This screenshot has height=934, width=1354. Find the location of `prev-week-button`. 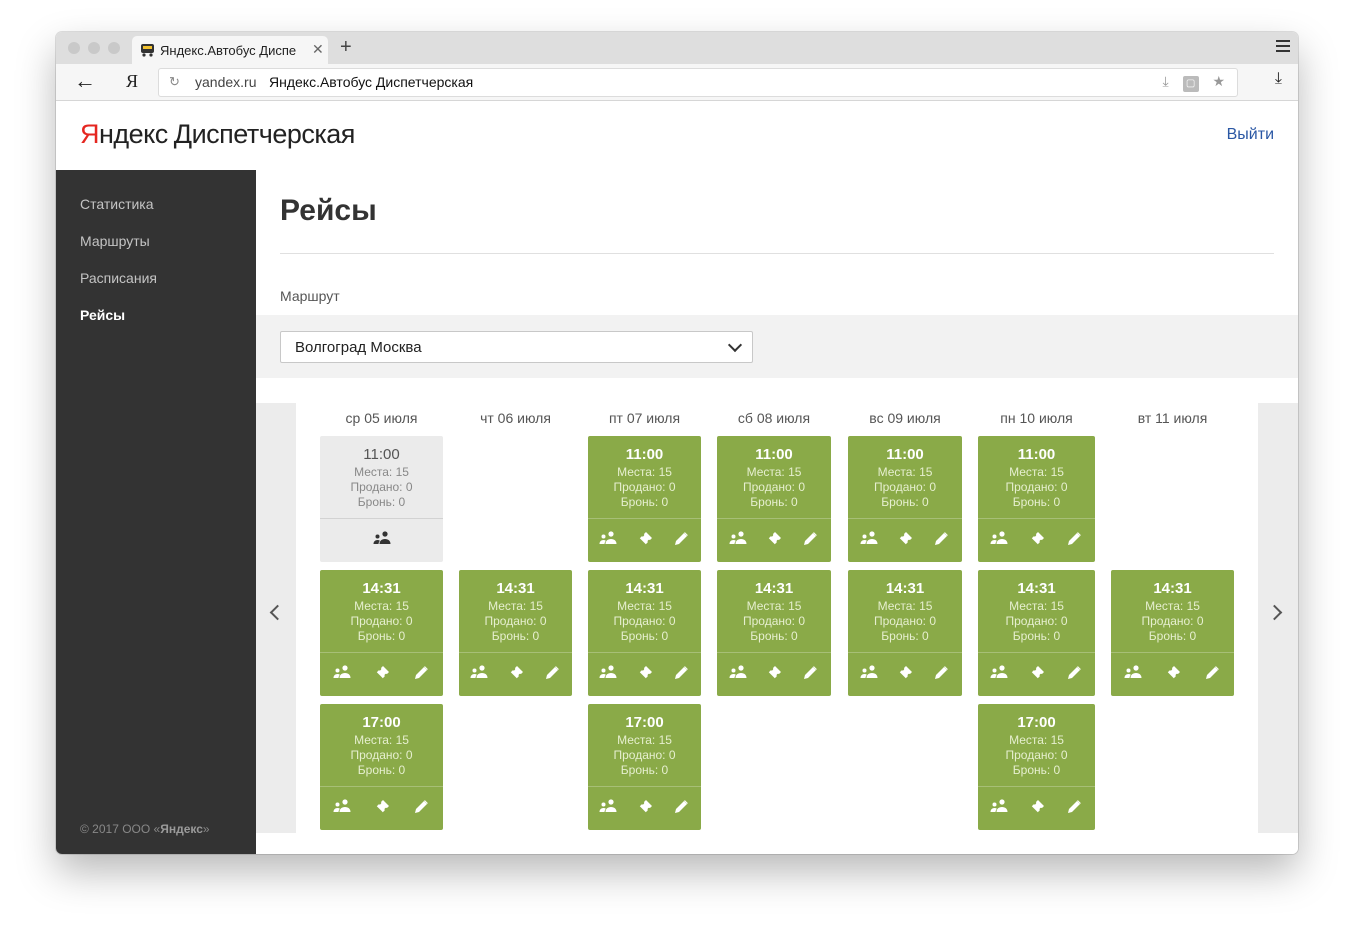

prev-week-button is located at coordinates (276, 618).